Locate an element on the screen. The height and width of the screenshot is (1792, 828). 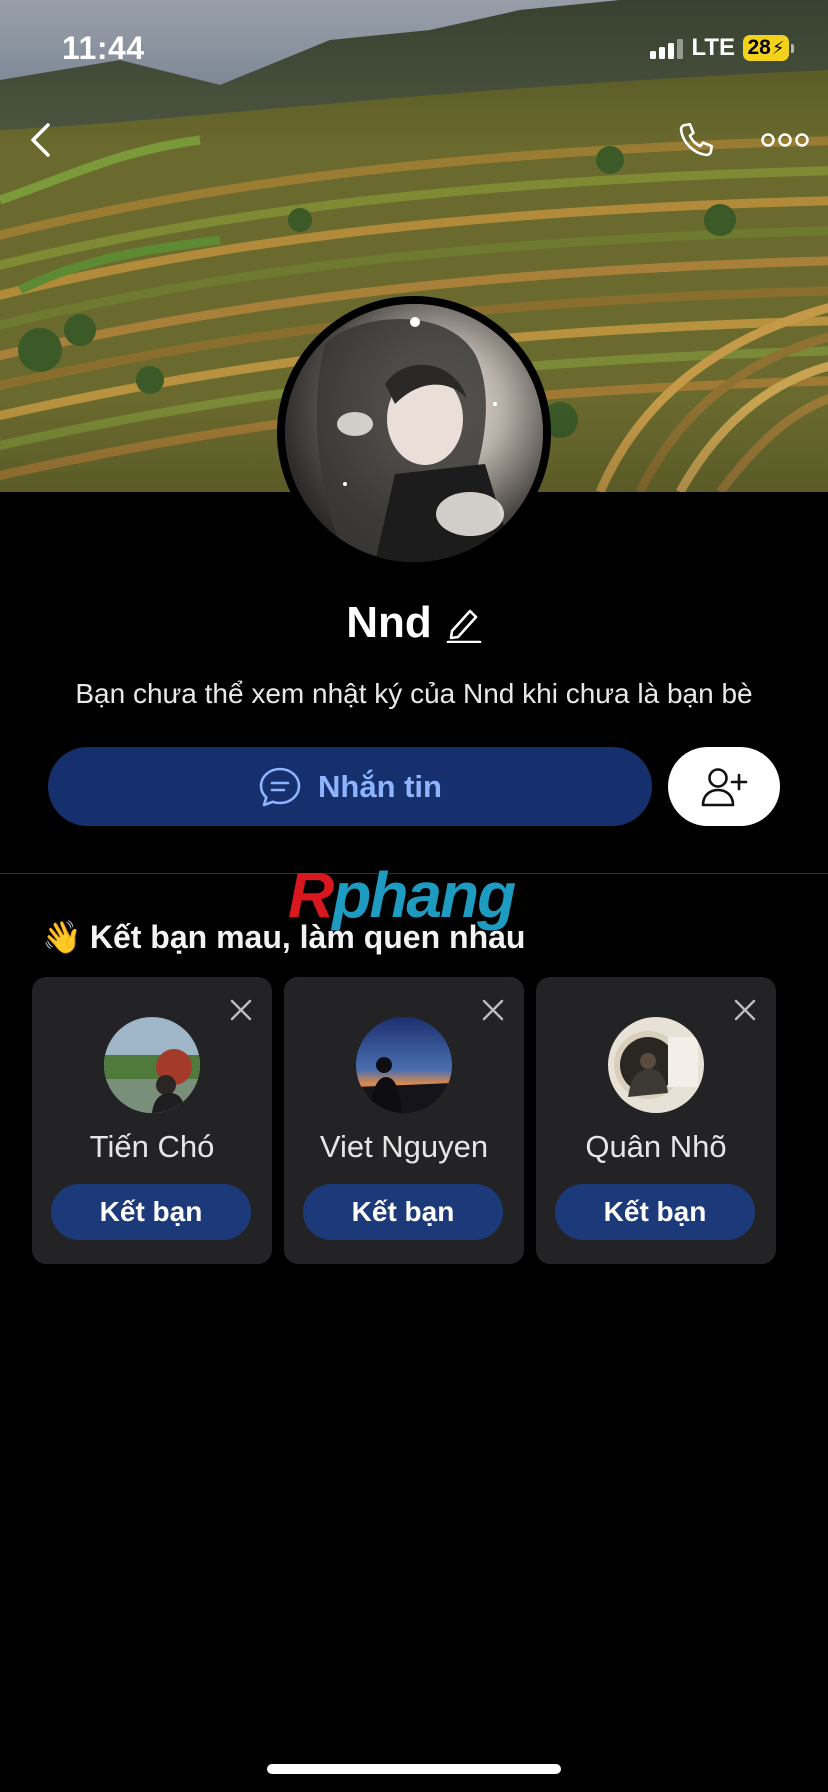
friend-suggestions-heading: Kết bạn mau, làm quen nhau is located at coordinates (307, 936).